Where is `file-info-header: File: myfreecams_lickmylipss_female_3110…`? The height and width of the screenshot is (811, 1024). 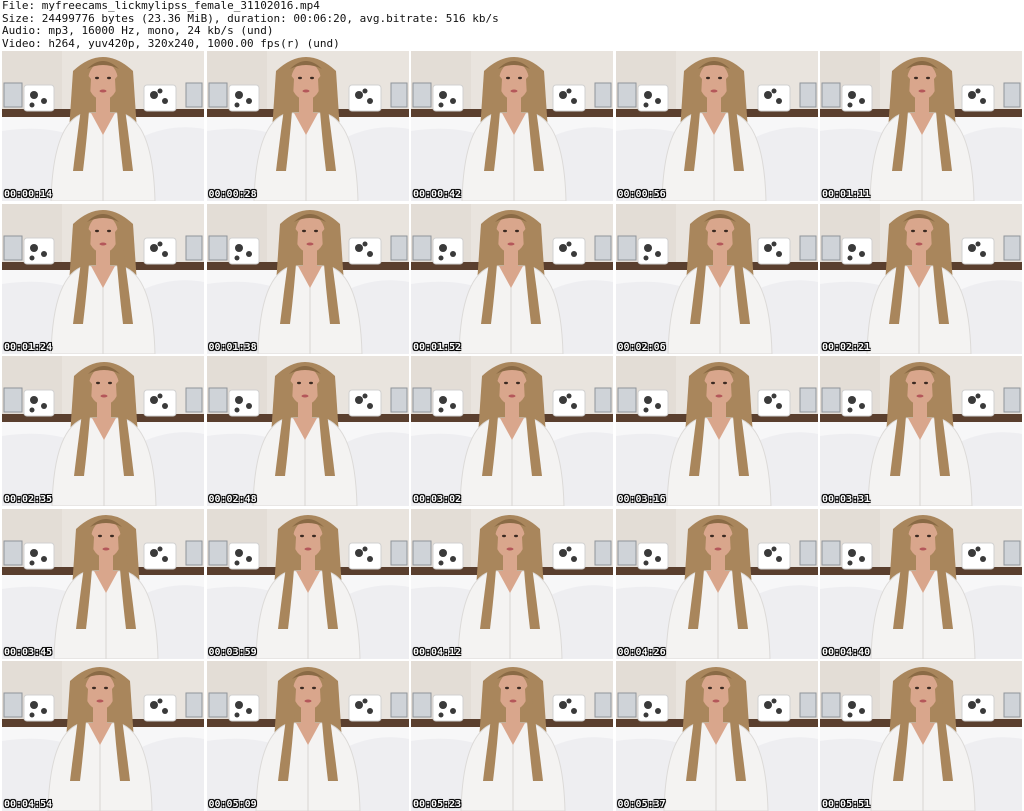
file-info-header: File: myfreecams_lickmylipss_female_3110… is located at coordinates (512, 25).